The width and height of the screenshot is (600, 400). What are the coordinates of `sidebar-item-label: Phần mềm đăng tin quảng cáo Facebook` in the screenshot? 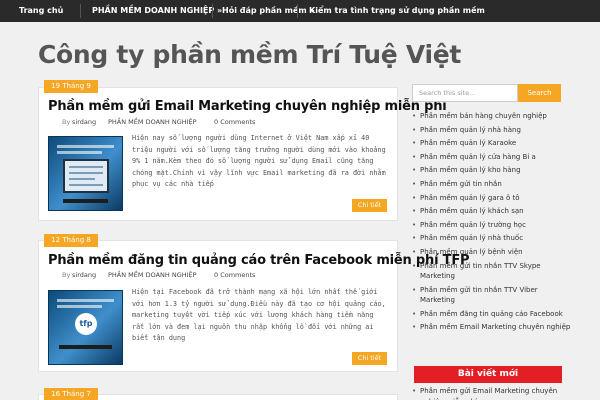 It's located at (491, 314).